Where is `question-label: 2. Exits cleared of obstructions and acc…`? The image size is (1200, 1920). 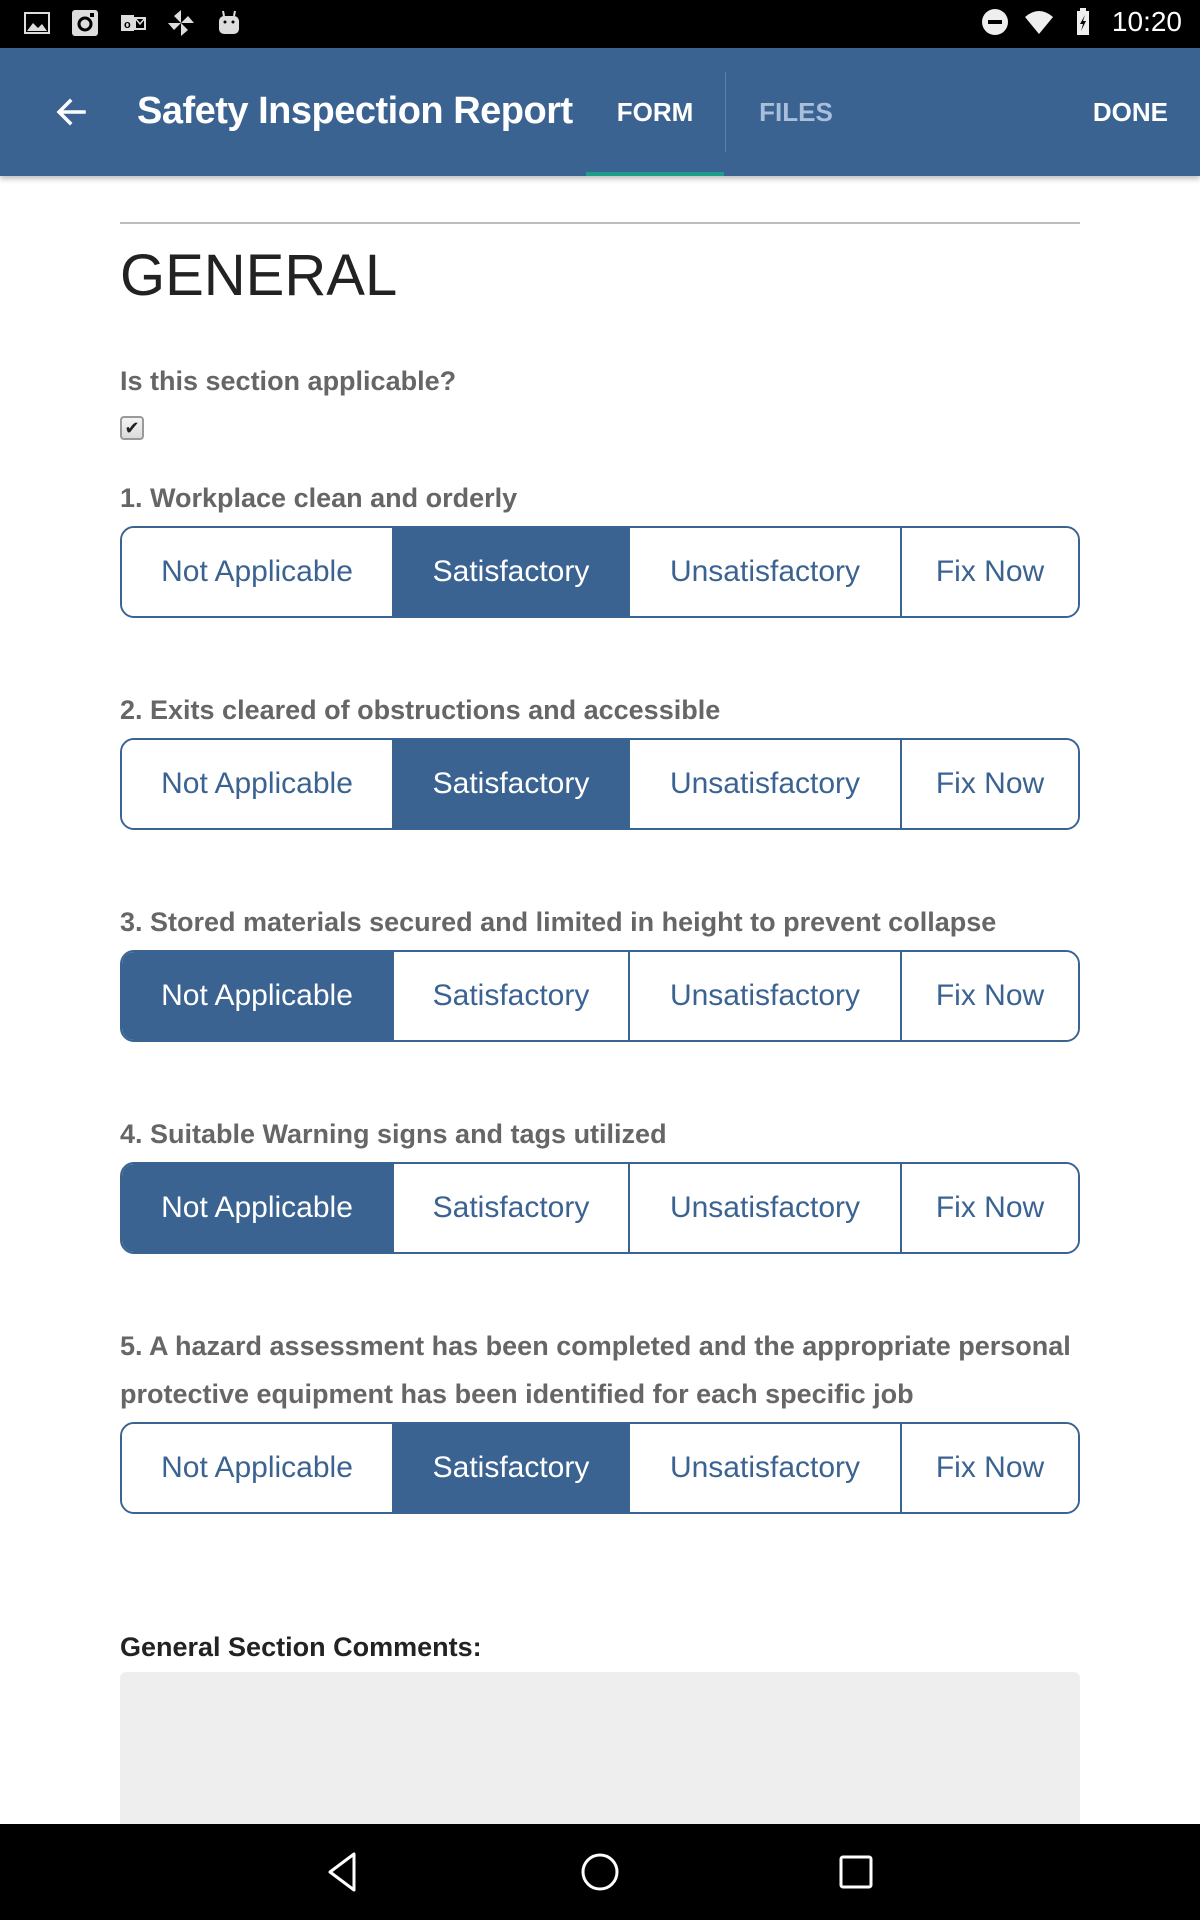 question-label: 2. Exits cleared of obstructions and acc… is located at coordinates (420, 710).